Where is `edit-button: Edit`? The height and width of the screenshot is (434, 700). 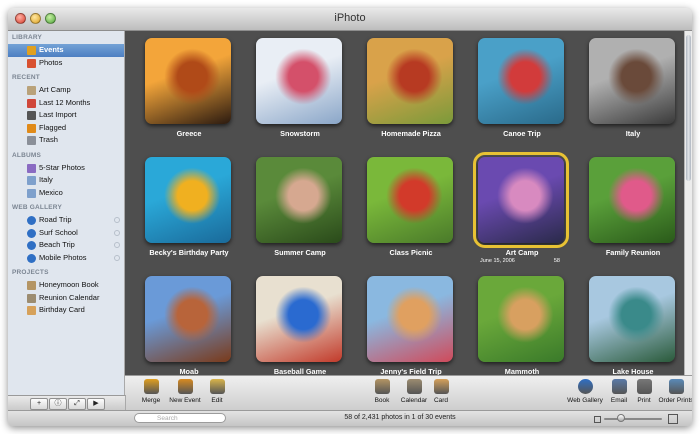
edit-button: Edit is located at coordinates (217, 391).